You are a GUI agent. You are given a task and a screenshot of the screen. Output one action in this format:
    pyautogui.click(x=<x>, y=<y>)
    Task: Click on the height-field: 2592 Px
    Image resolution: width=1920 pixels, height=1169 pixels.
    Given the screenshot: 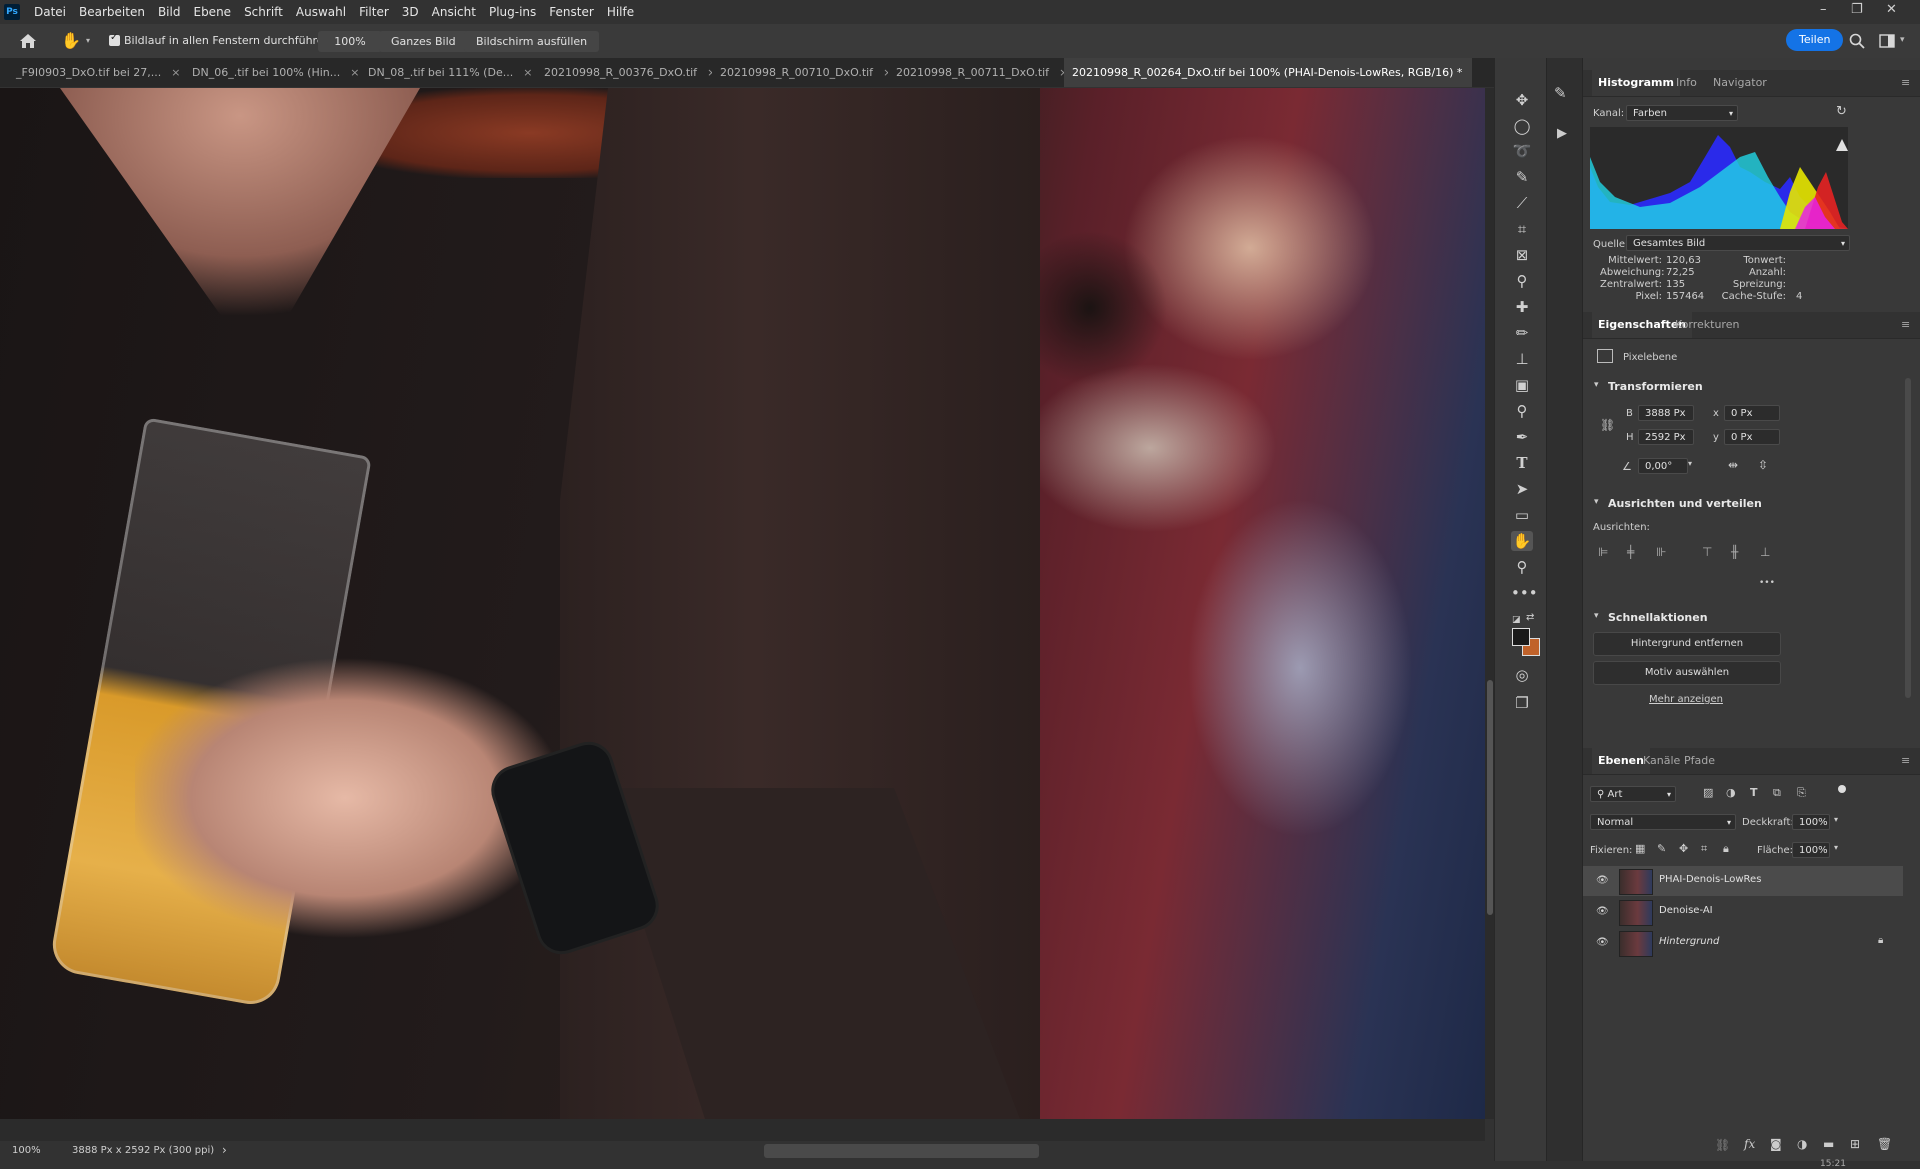 What is the action you would take?
    pyautogui.click(x=1666, y=437)
    